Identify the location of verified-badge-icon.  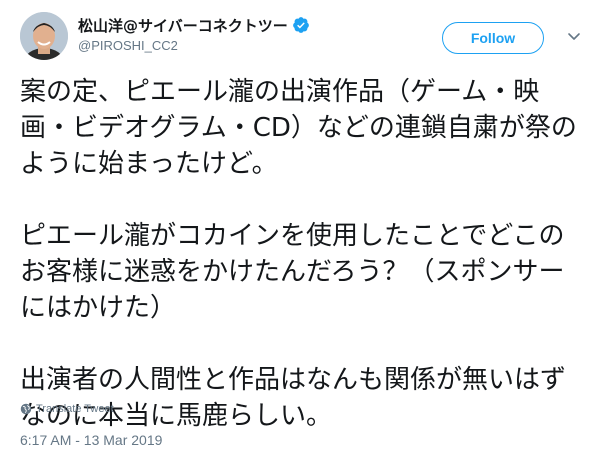
(300, 25).